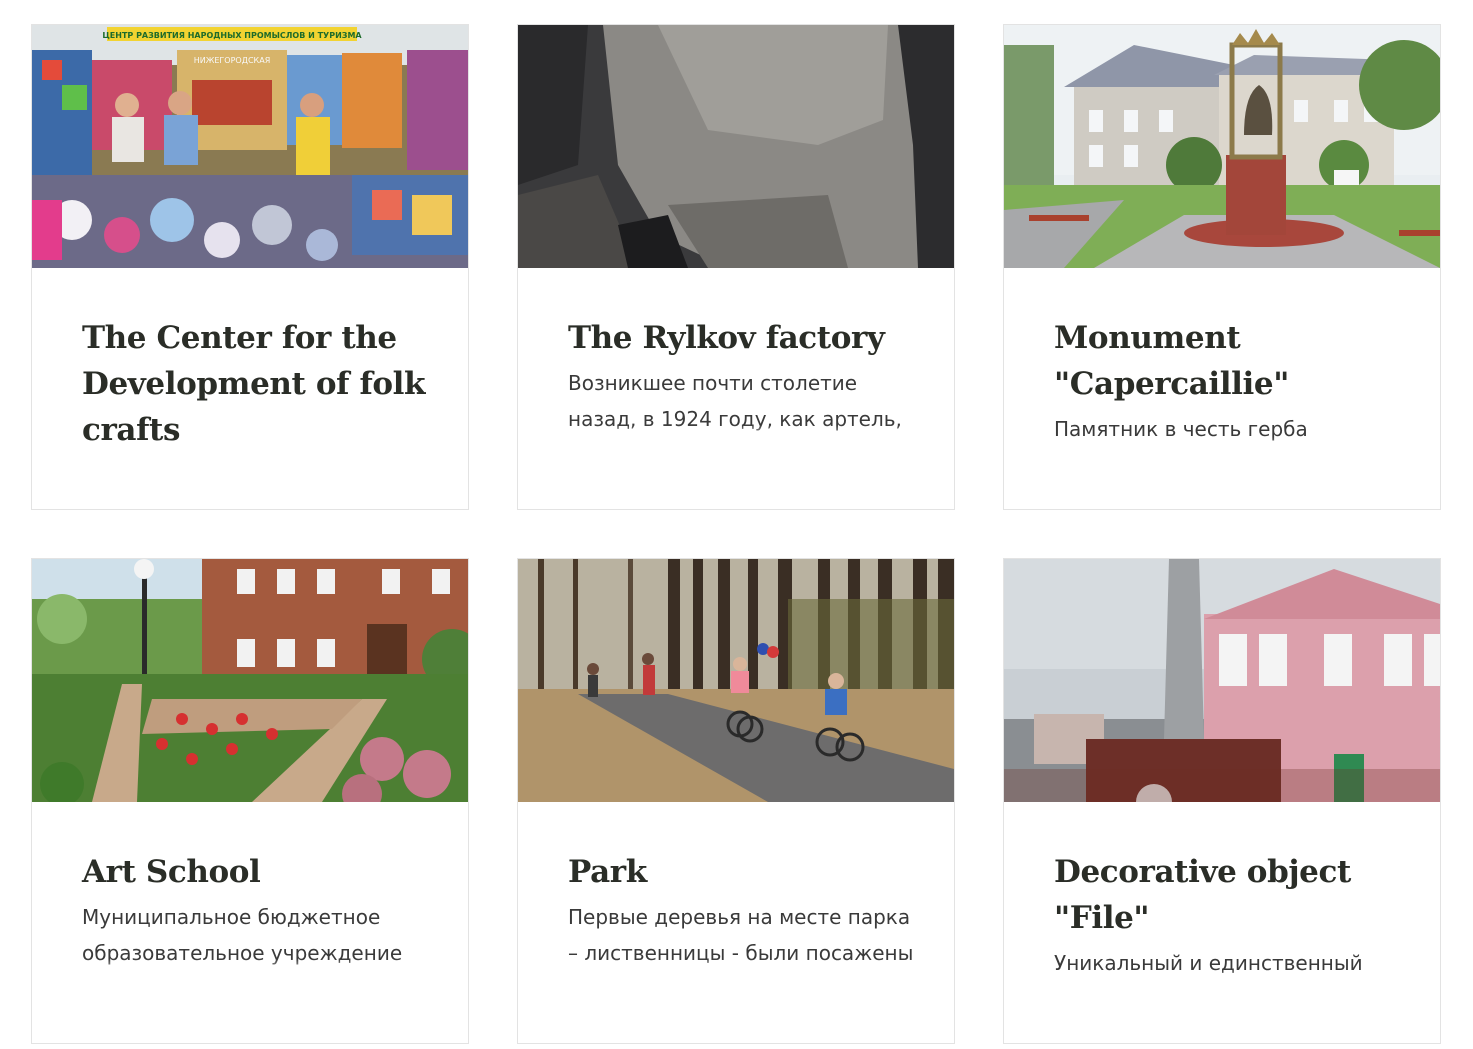 The width and height of the screenshot is (1473, 1049). Describe the element at coordinates (1230, 895) in the screenshot. I see `card-title: Decorative object "File"` at that location.